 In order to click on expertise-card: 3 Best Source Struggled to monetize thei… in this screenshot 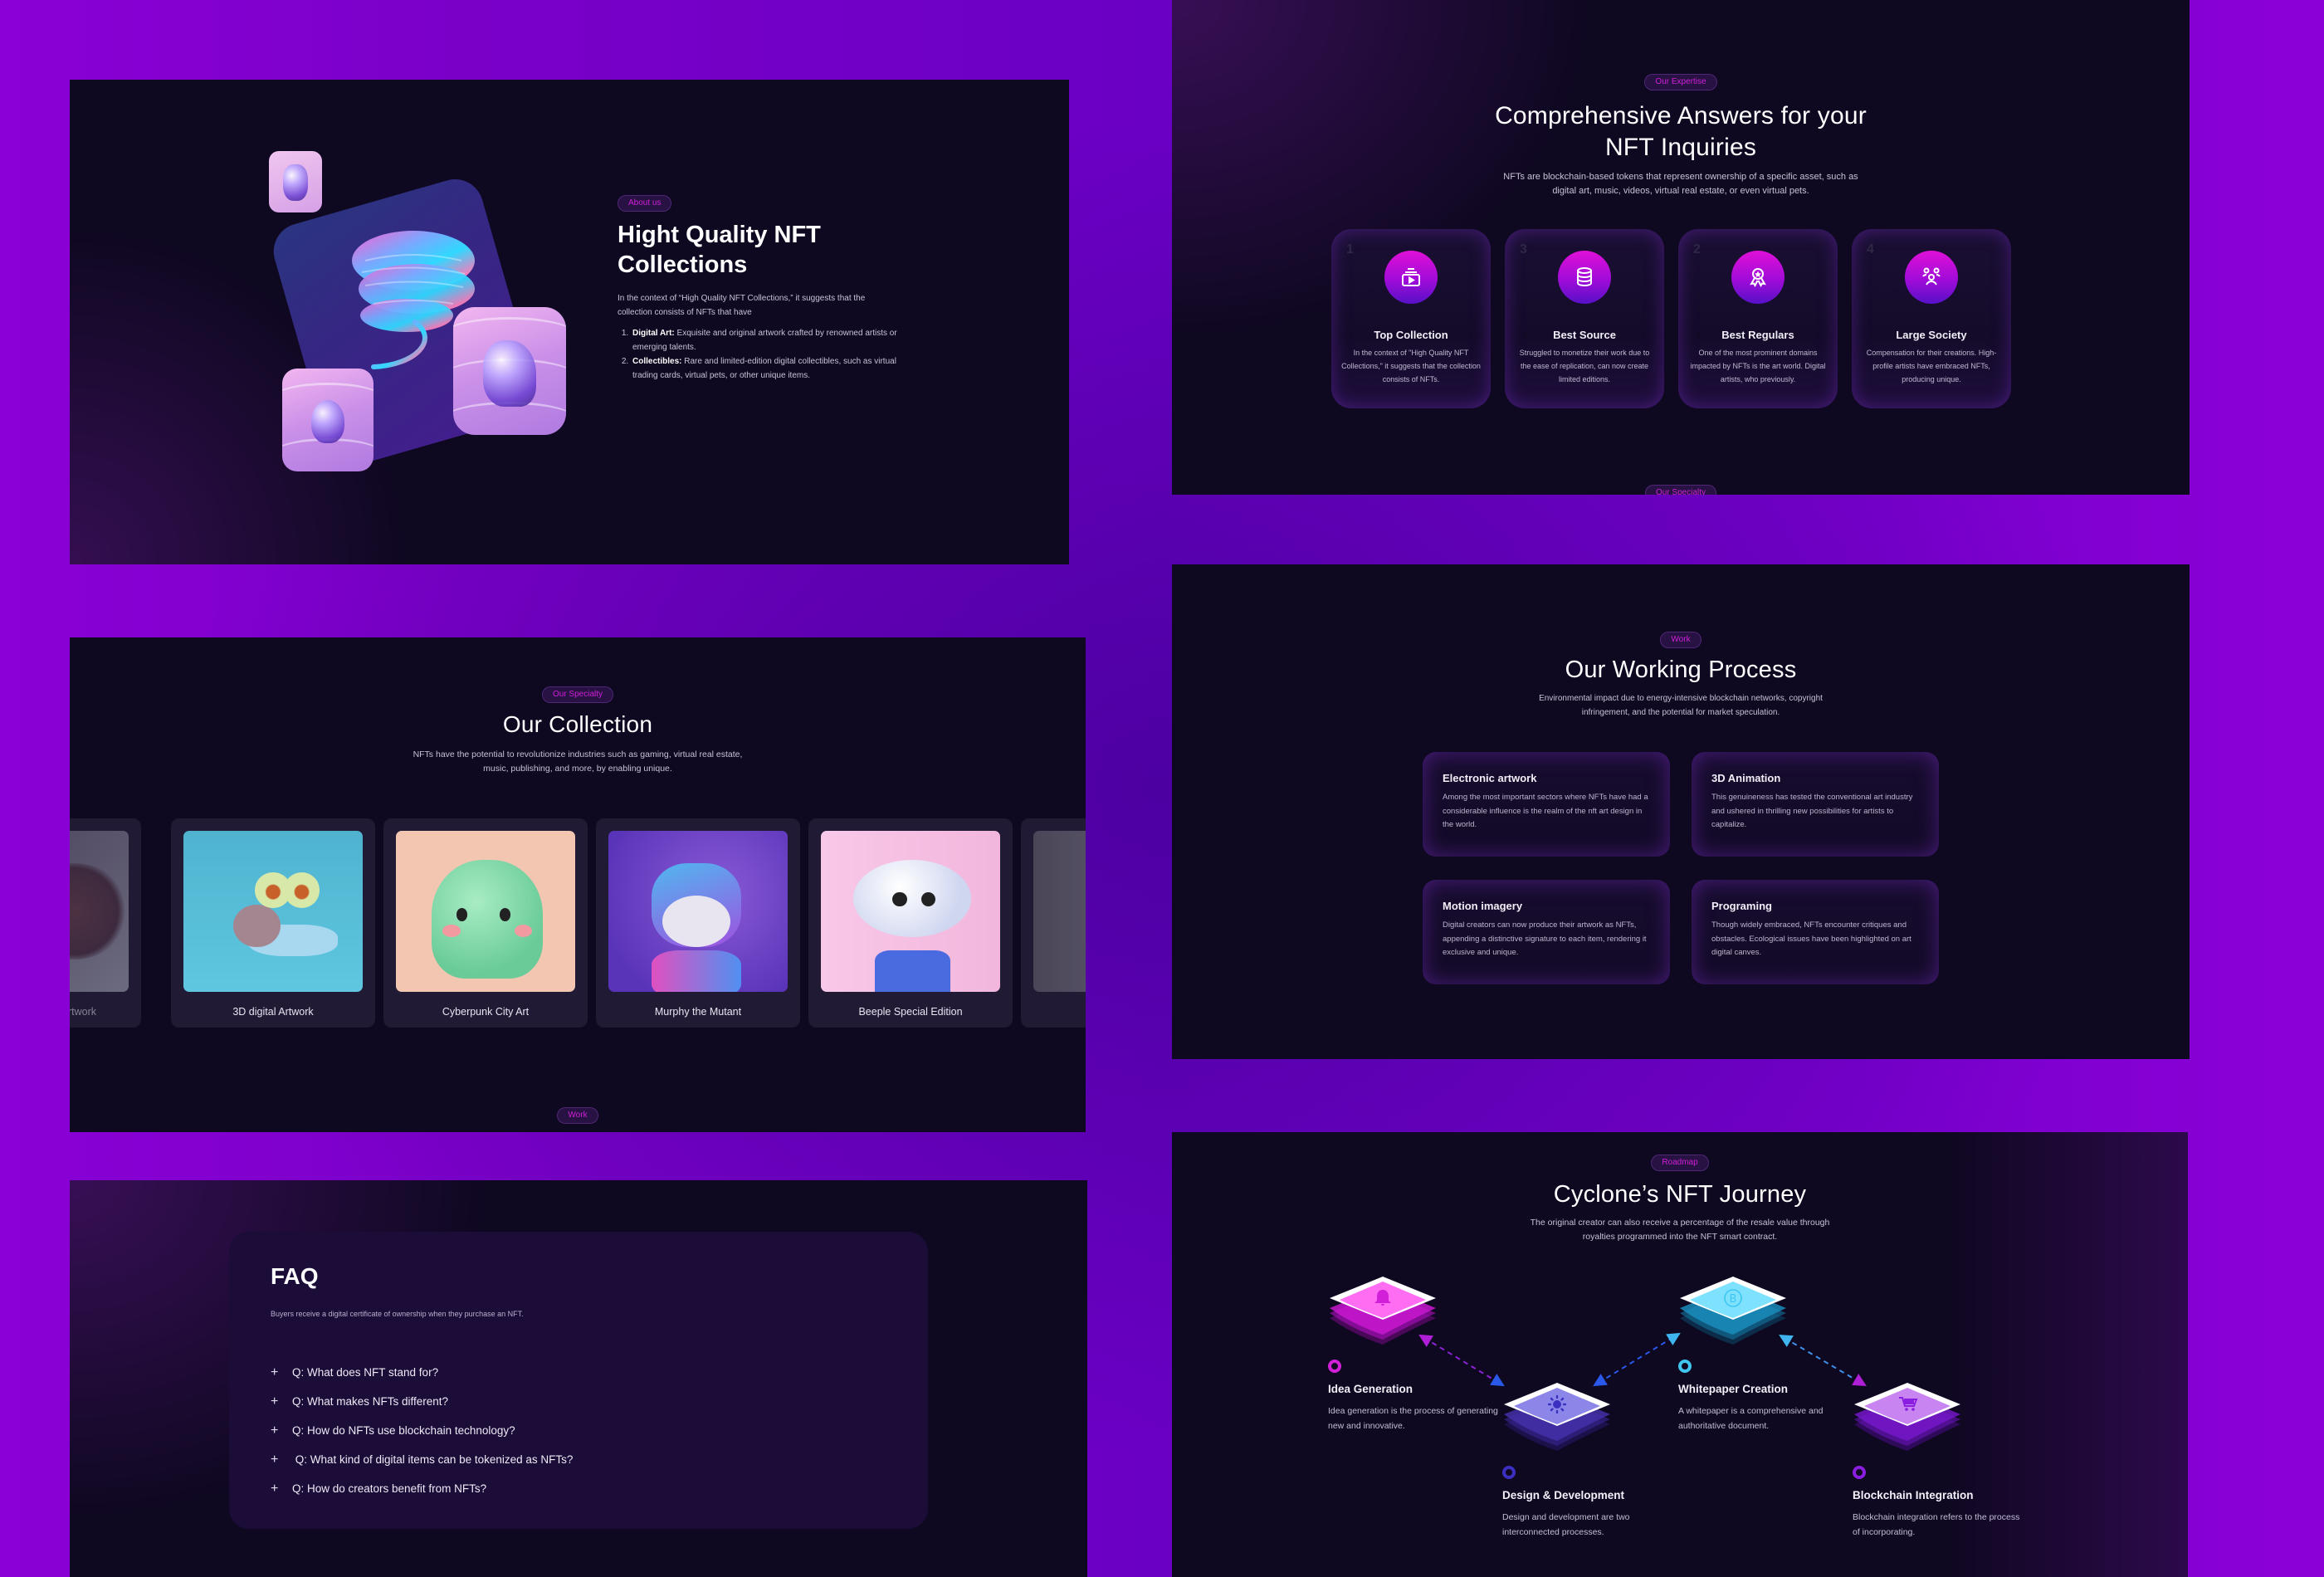, I will do `click(1585, 318)`.